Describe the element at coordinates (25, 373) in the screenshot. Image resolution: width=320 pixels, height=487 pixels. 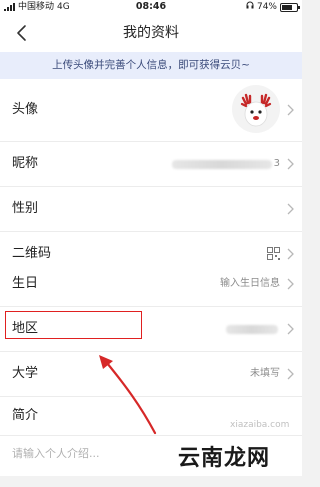
I see `university-label: 大学` at that location.